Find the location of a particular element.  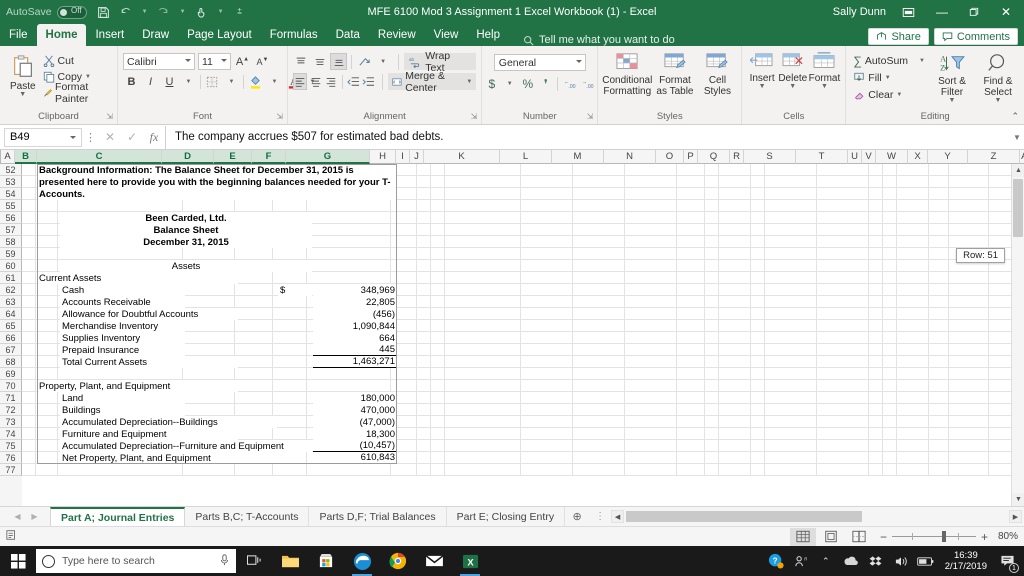

cell-W61 is located at coordinates (913, 278).